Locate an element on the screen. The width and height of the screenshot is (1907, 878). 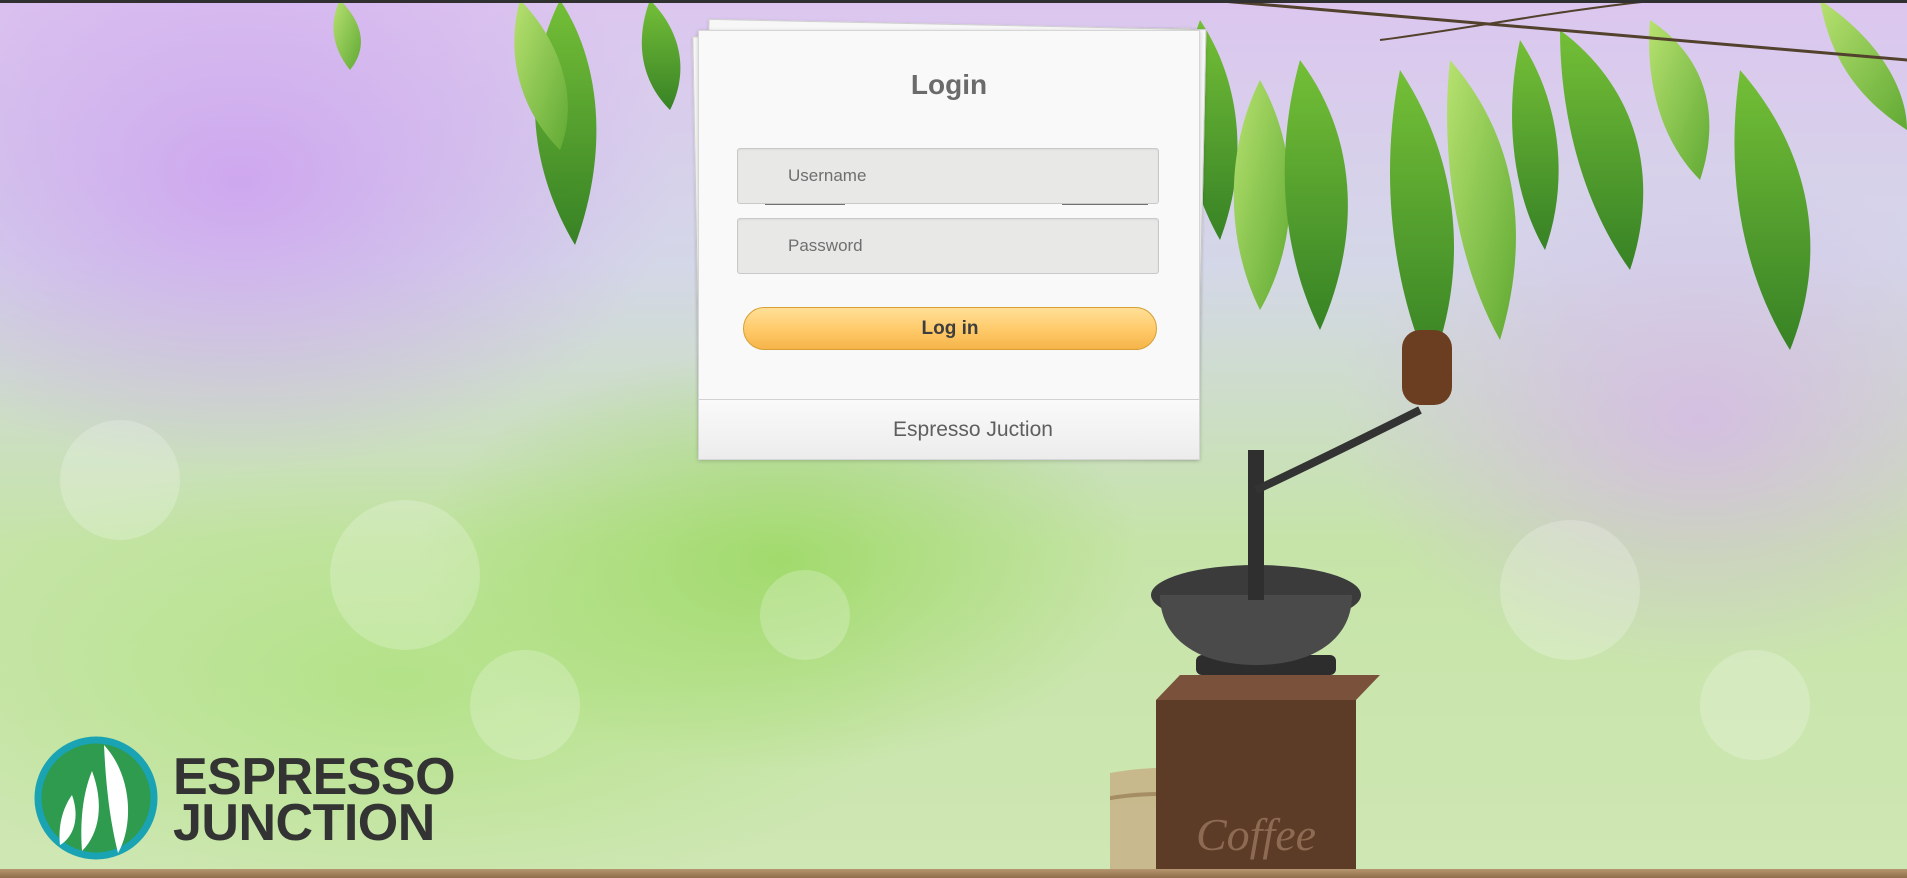
grinder-brand-text: Coffee is located at coordinates (1256, 834).